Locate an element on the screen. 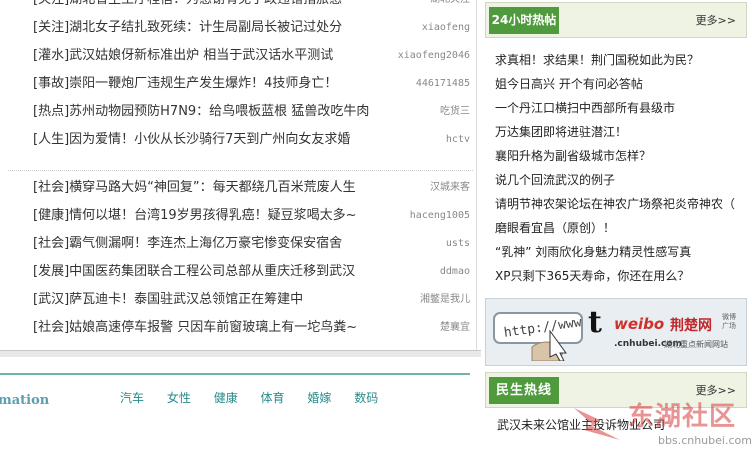  news-title-link: [发展]中国医药集团联合工程公司总部从重庆迁移到武汉 is located at coordinates (194, 271).